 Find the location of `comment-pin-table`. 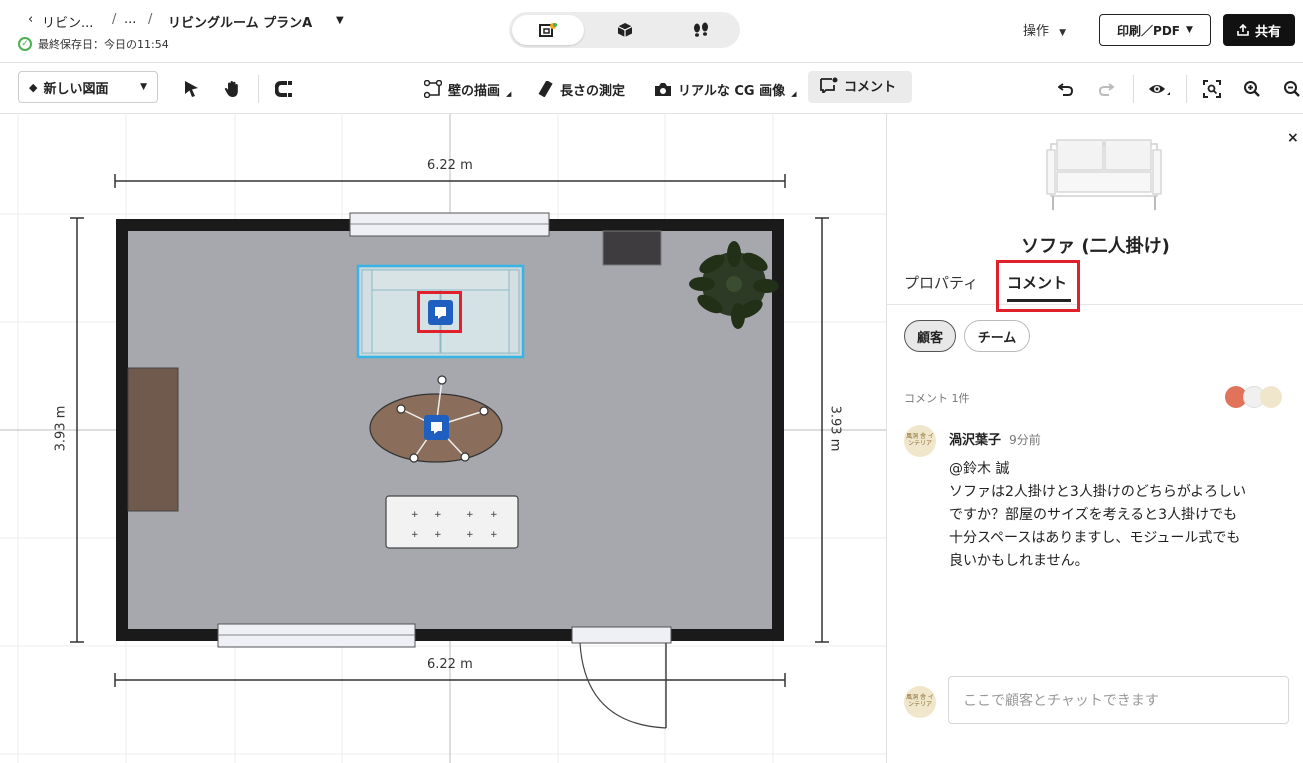

comment-pin-table is located at coordinates (436, 427).